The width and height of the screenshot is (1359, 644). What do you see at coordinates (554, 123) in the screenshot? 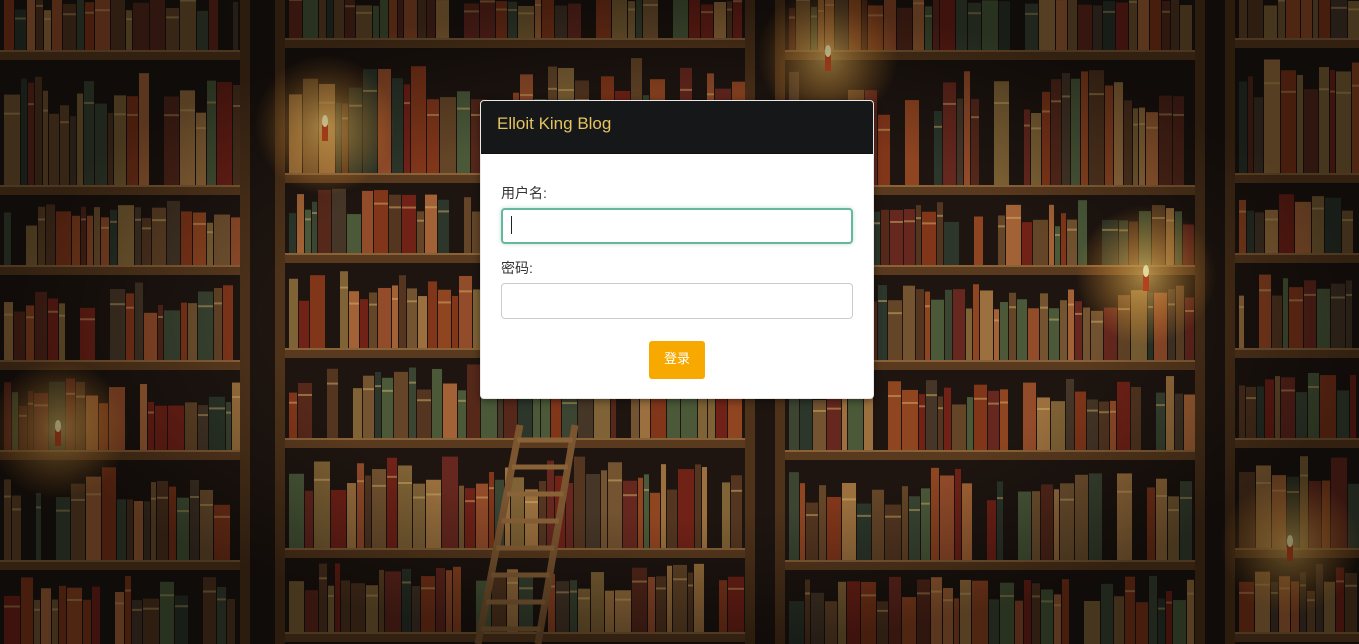
I see `blog-title: Elloit King Blog` at bounding box center [554, 123].